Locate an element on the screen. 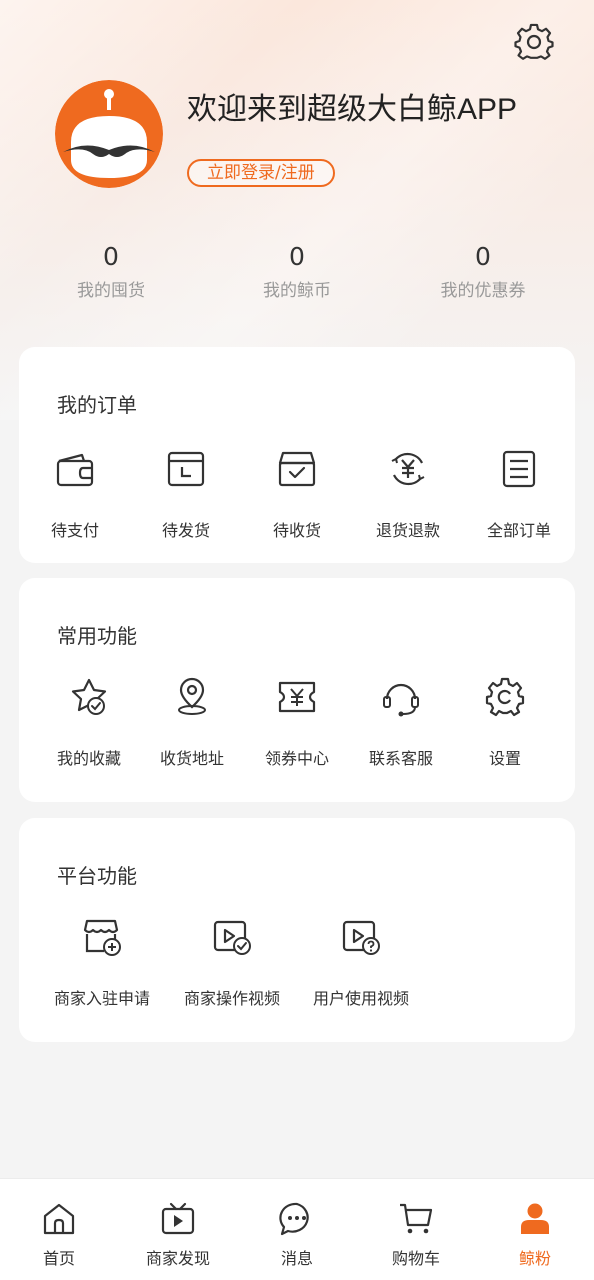 Image resolution: width=594 pixels, height=1280 pixels. address-item: 收货地址 is located at coordinates (192, 722).